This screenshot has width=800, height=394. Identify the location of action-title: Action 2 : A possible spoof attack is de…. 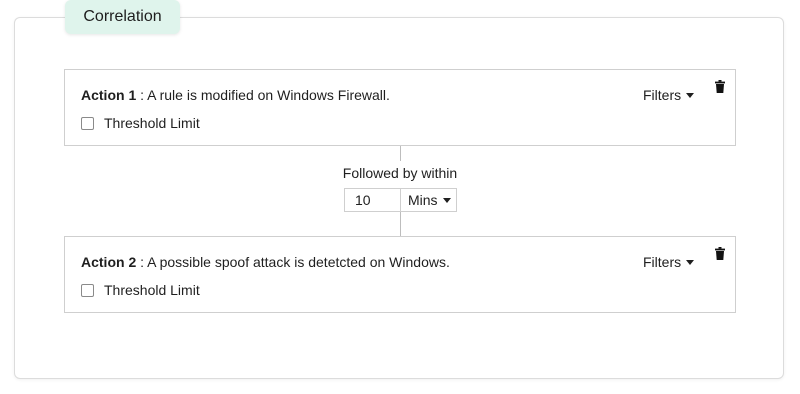
(265, 262).